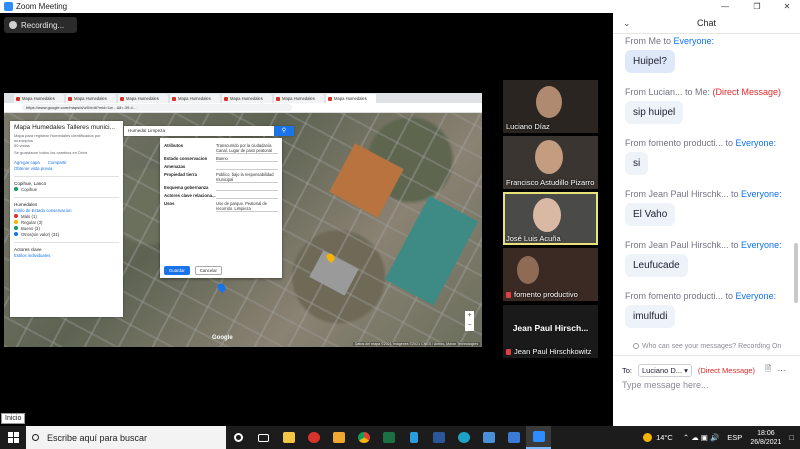 This screenshot has height=449, width=800. I want to click on more-icon: ⋯, so click(781, 370).